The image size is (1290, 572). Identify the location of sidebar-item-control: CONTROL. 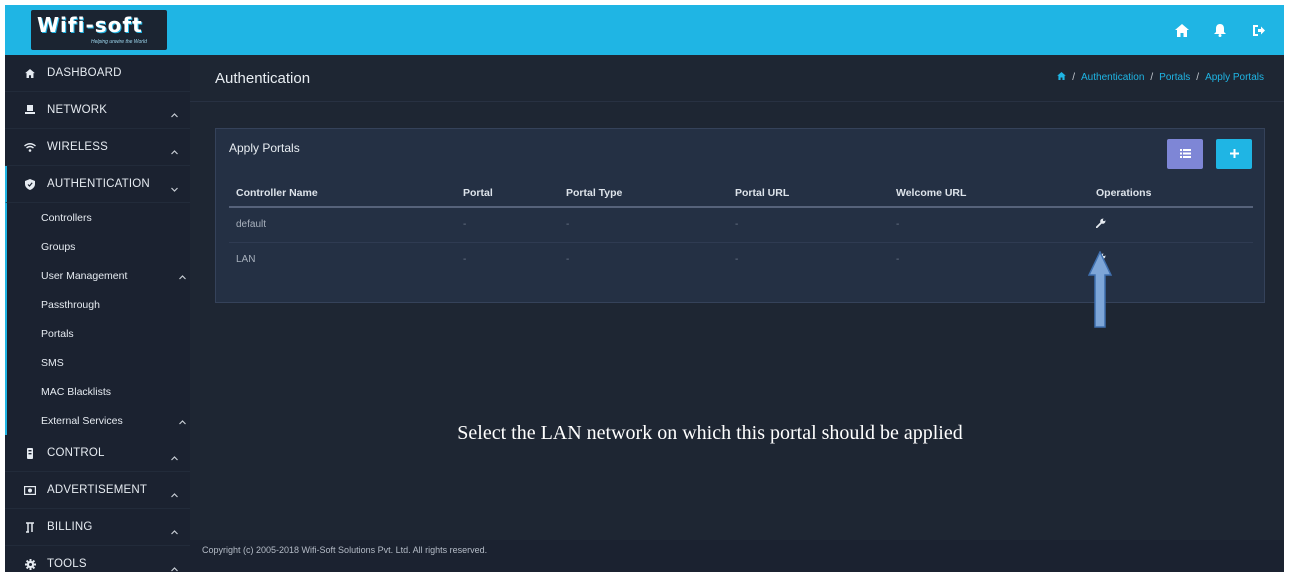
(97, 453).